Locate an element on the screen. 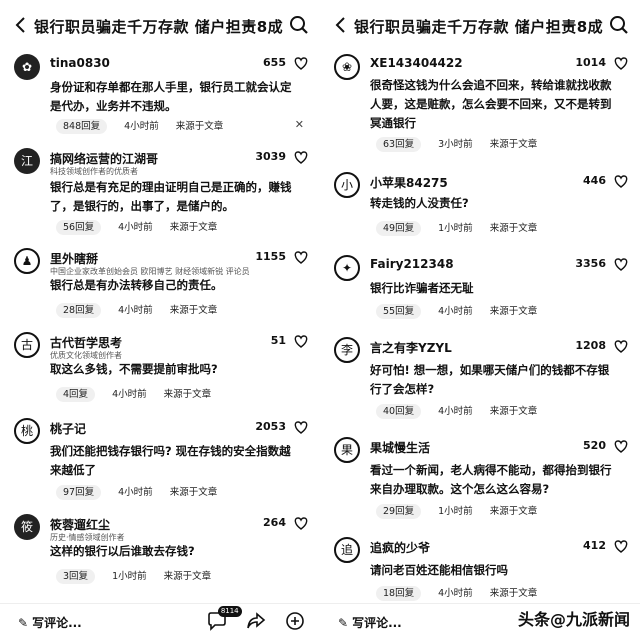 The image size is (640, 640). comment-meta: 3回复 1小时前 来源于文章 is located at coordinates (140, 576).